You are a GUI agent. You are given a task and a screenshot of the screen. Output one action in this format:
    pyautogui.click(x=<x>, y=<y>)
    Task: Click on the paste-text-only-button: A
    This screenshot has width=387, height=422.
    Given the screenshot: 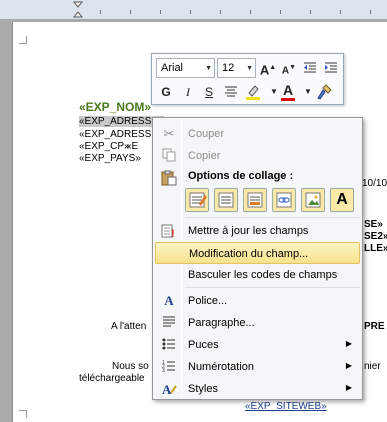 What is the action you would take?
    pyautogui.click(x=342, y=200)
    